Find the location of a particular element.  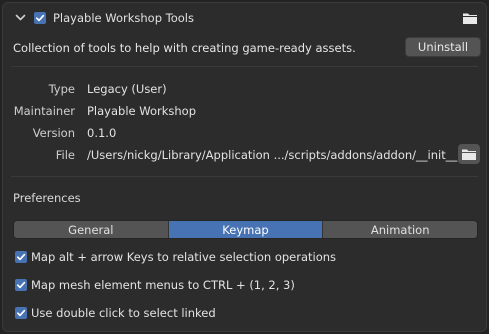

file-label: File is located at coordinates (65, 155).